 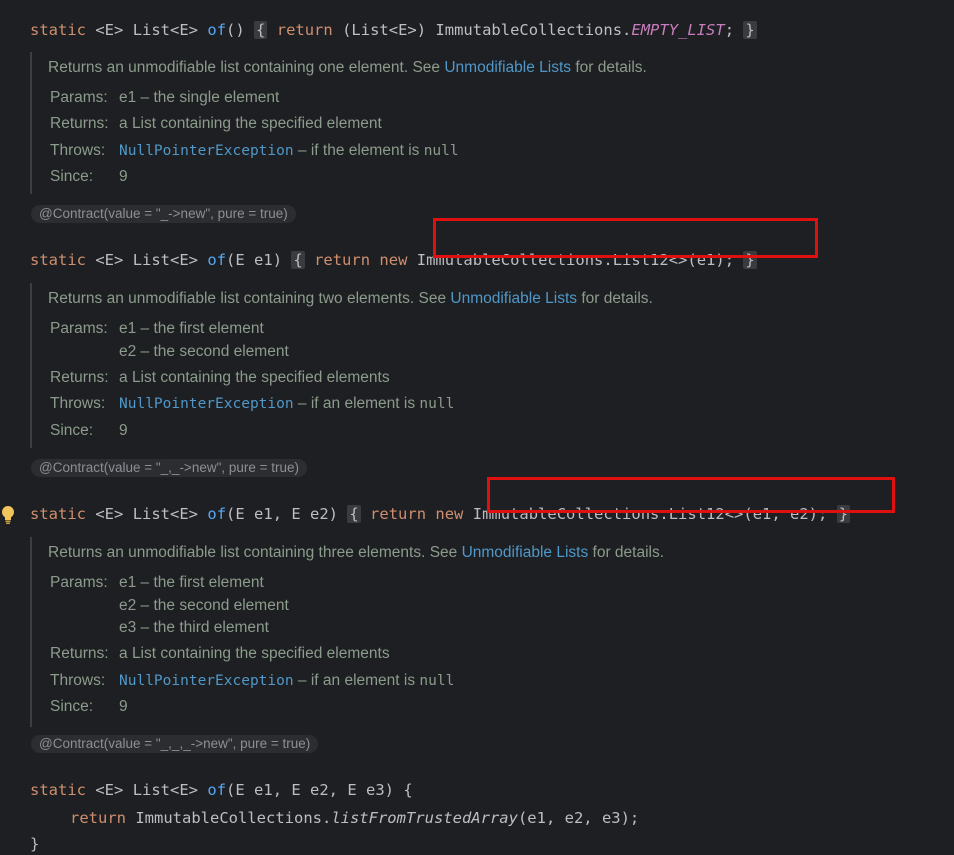 I want to click on lightbulb-icon, so click(x=8, y=515).